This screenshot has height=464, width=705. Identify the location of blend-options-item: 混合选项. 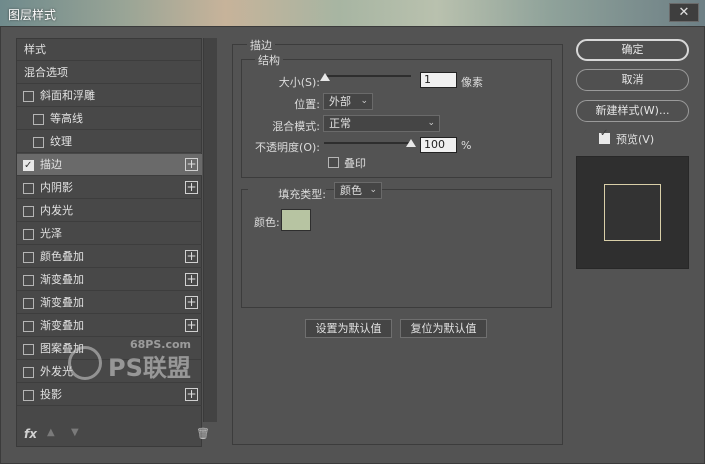
(109, 73).